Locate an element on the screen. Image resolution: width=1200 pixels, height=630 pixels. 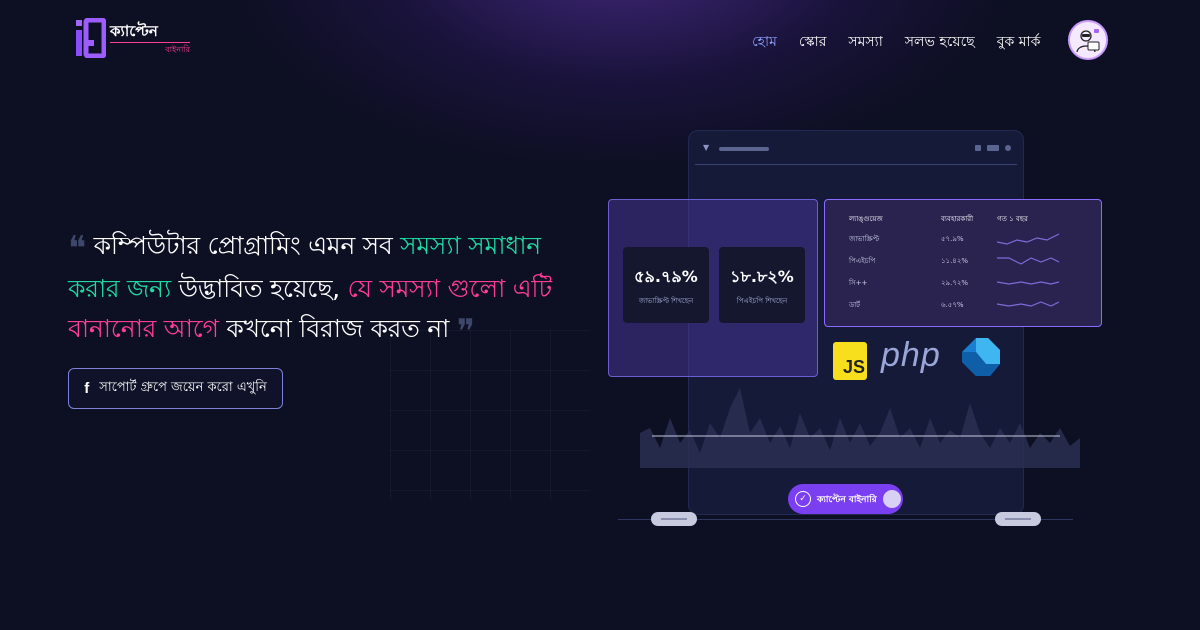
column-header: ল্যাঙ্গুয়েজ is located at coordinates (866, 219).